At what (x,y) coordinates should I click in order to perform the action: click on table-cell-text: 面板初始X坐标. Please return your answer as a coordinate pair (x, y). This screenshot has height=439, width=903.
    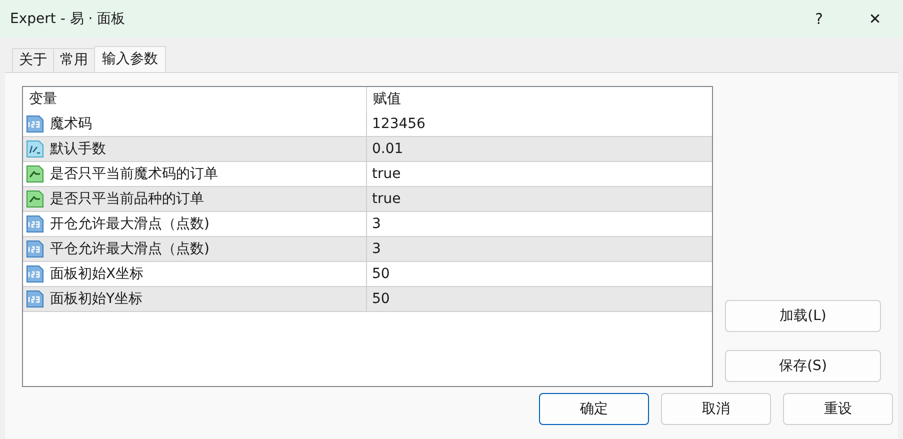
    Looking at the image, I should click on (97, 274).